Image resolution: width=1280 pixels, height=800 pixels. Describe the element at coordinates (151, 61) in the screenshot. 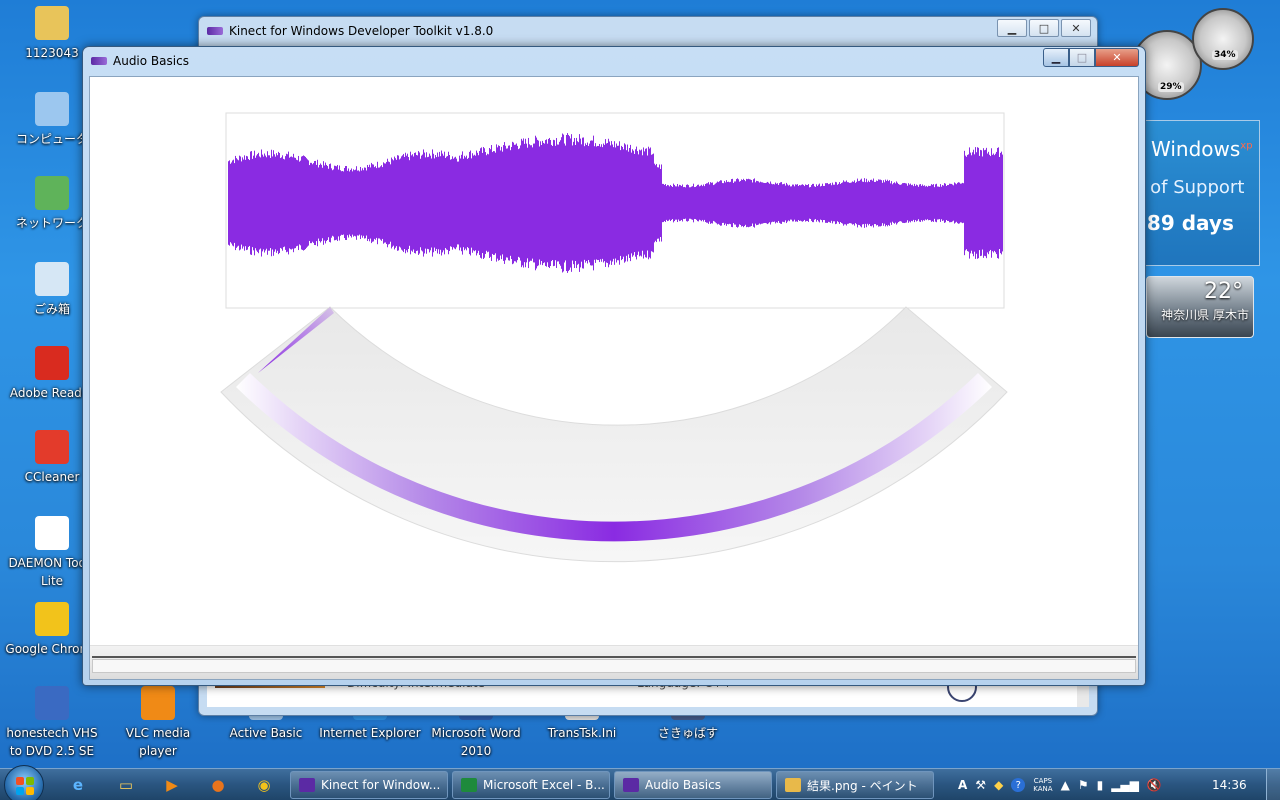

I see `window-title: Audio Basics` at that location.